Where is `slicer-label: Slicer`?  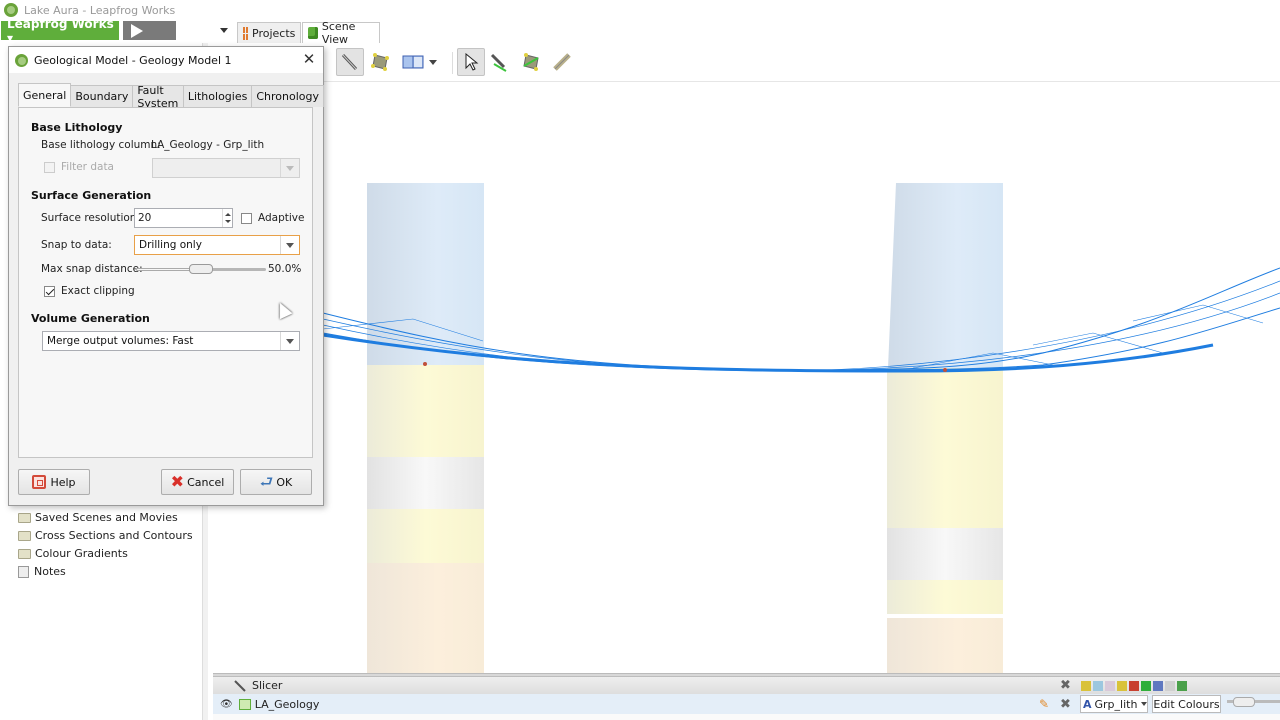
slicer-label: Slicer is located at coordinates (267, 685).